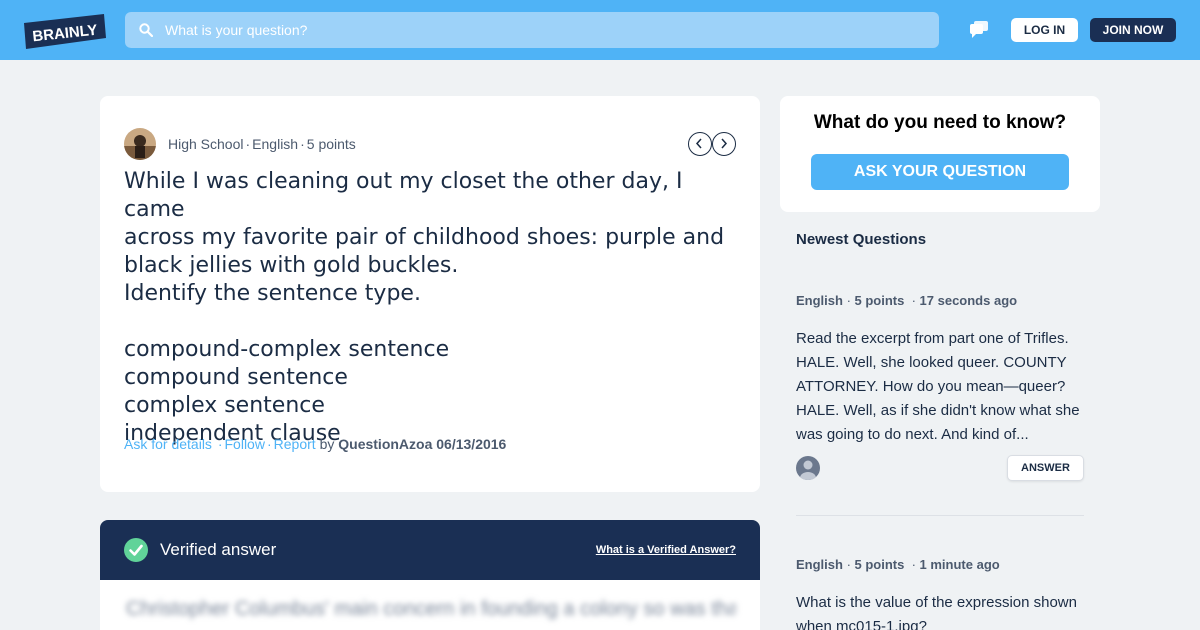  What do you see at coordinates (65, 32) in the screenshot?
I see `brainly-logo: BRAINLY` at bounding box center [65, 32].